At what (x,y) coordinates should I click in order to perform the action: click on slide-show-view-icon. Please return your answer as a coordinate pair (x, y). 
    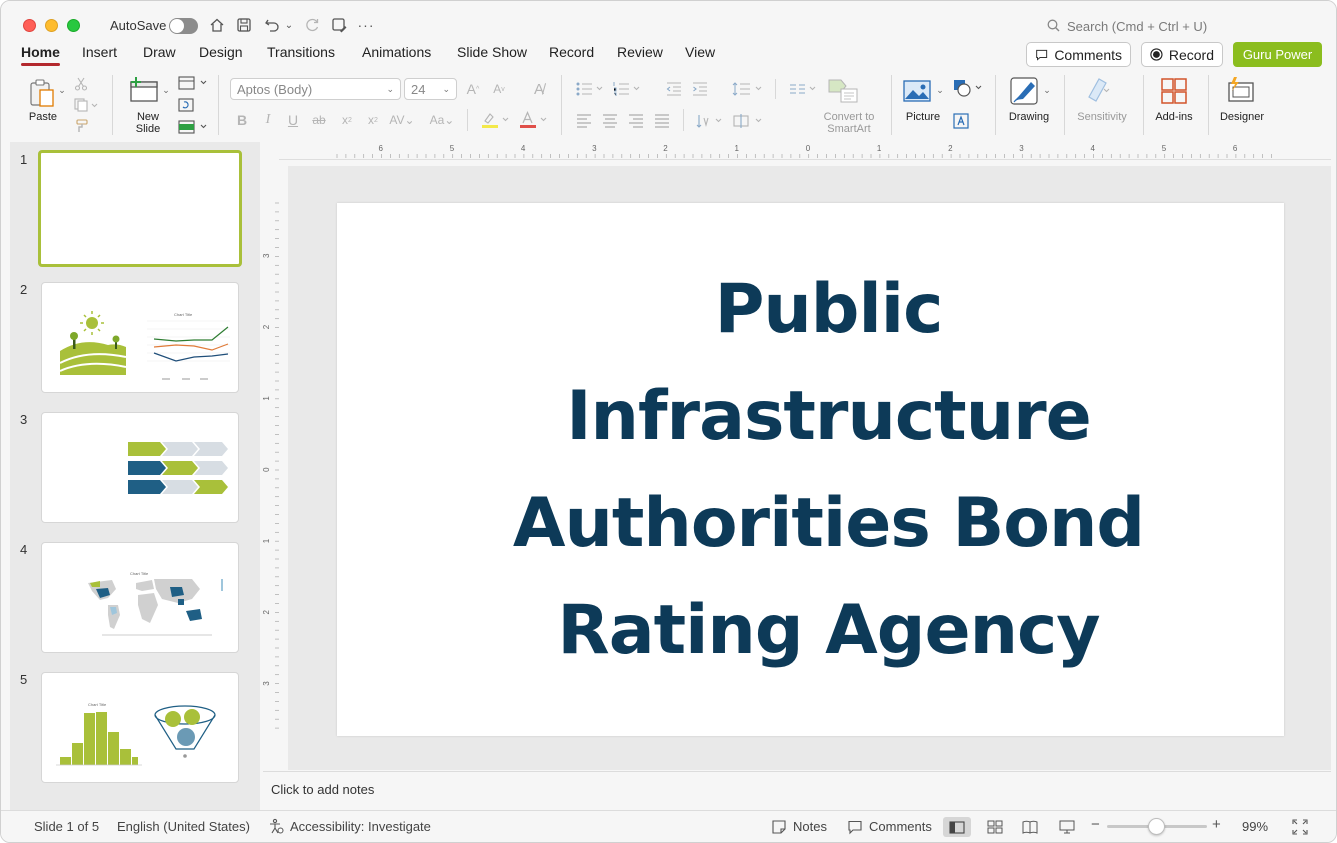
    Looking at the image, I should click on (1067, 827).